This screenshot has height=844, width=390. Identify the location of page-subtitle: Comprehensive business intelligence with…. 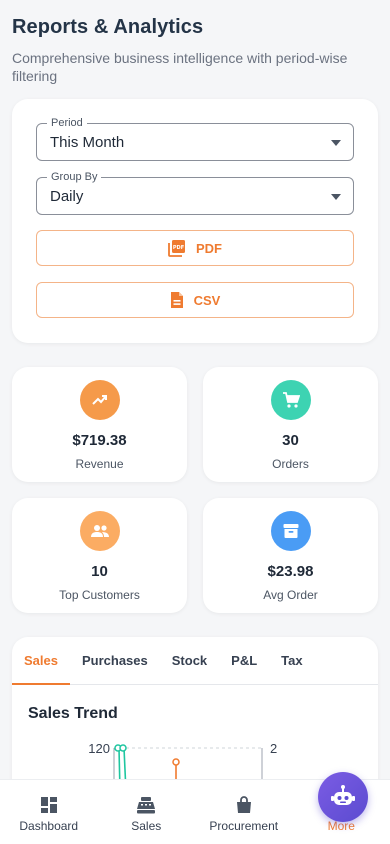
(180, 67).